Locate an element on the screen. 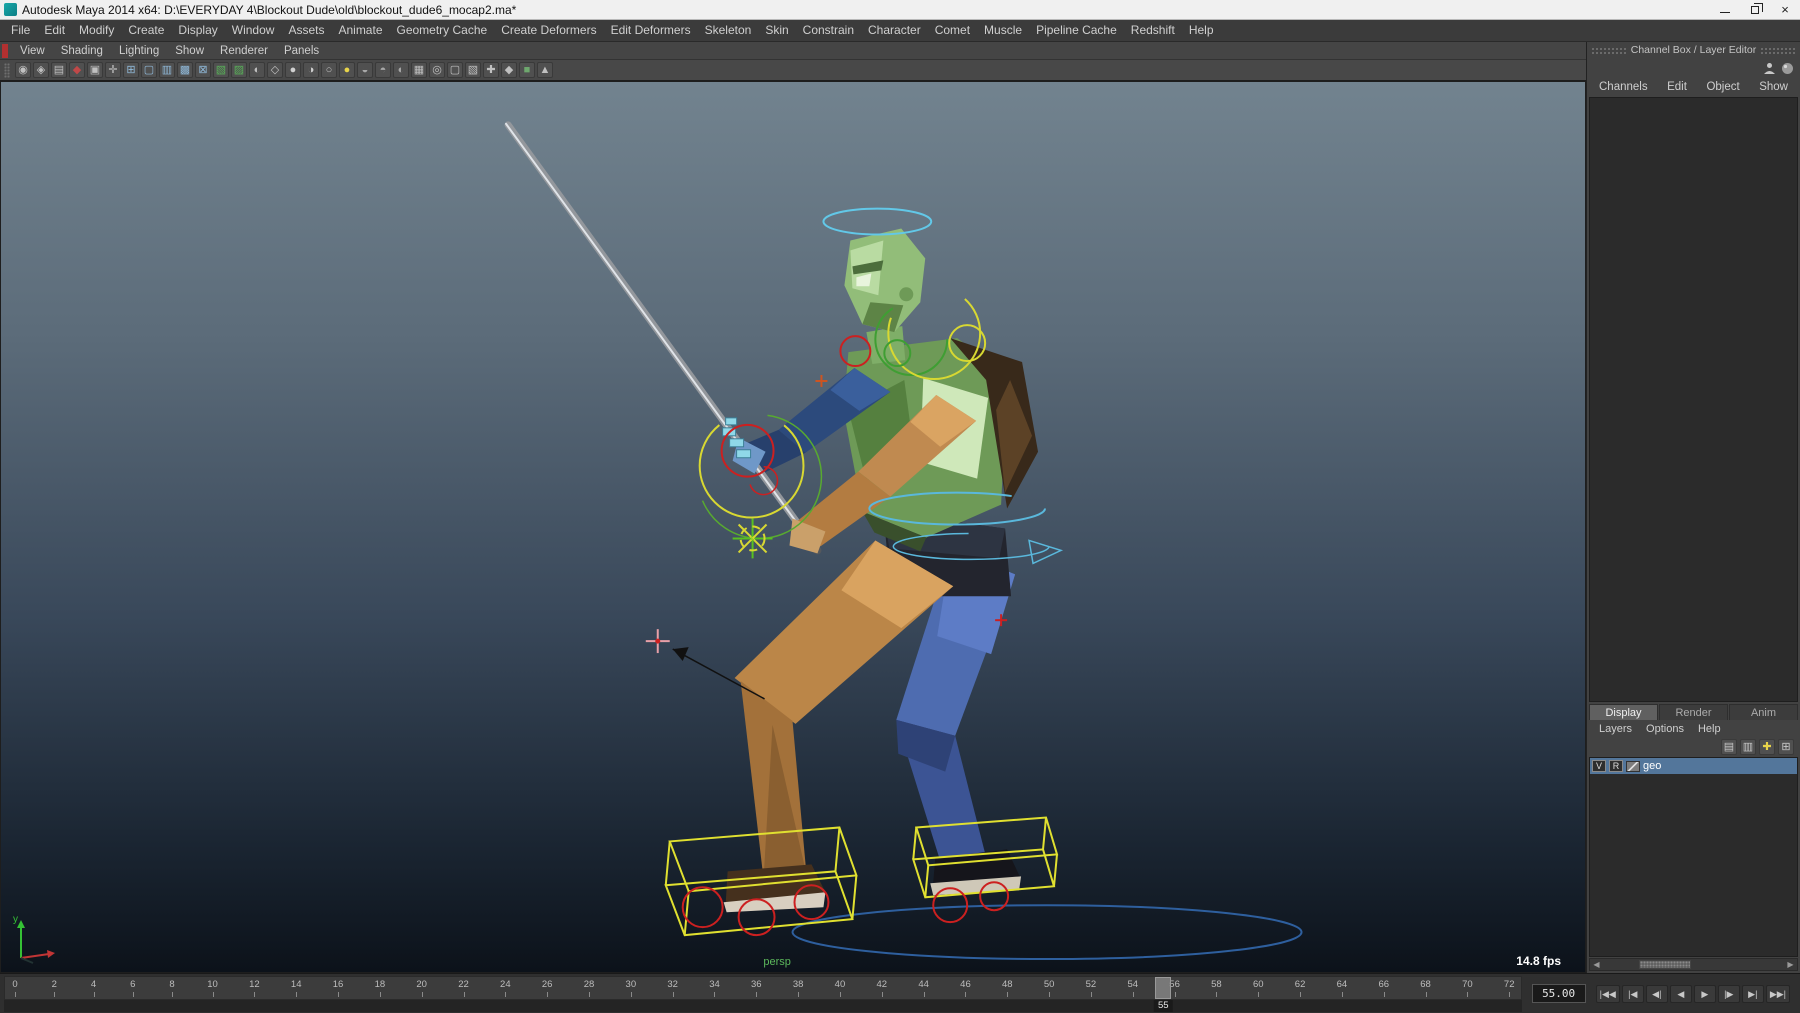  menu-edit-deformers: Edit Deformers is located at coordinates (651, 30).